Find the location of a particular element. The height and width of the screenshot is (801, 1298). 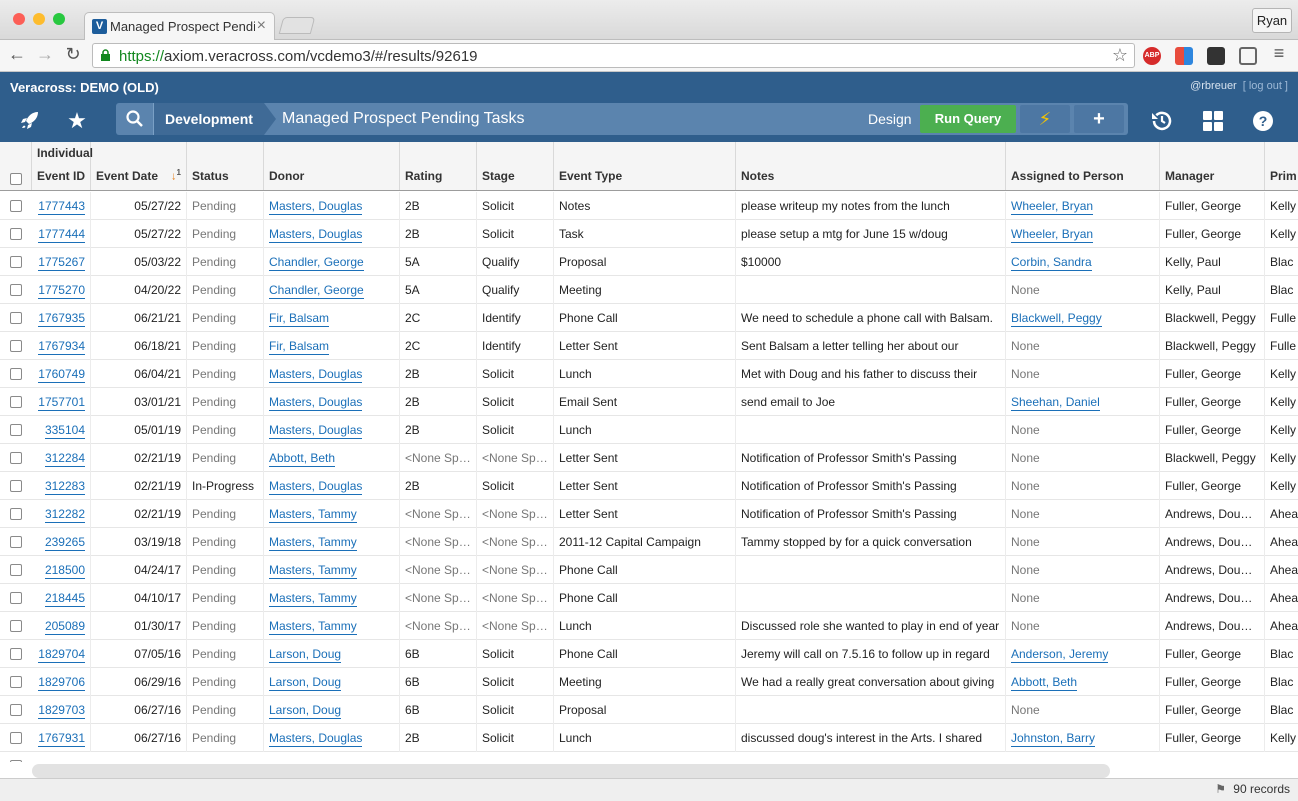

horizontal-scrollbar is located at coordinates (571, 771).